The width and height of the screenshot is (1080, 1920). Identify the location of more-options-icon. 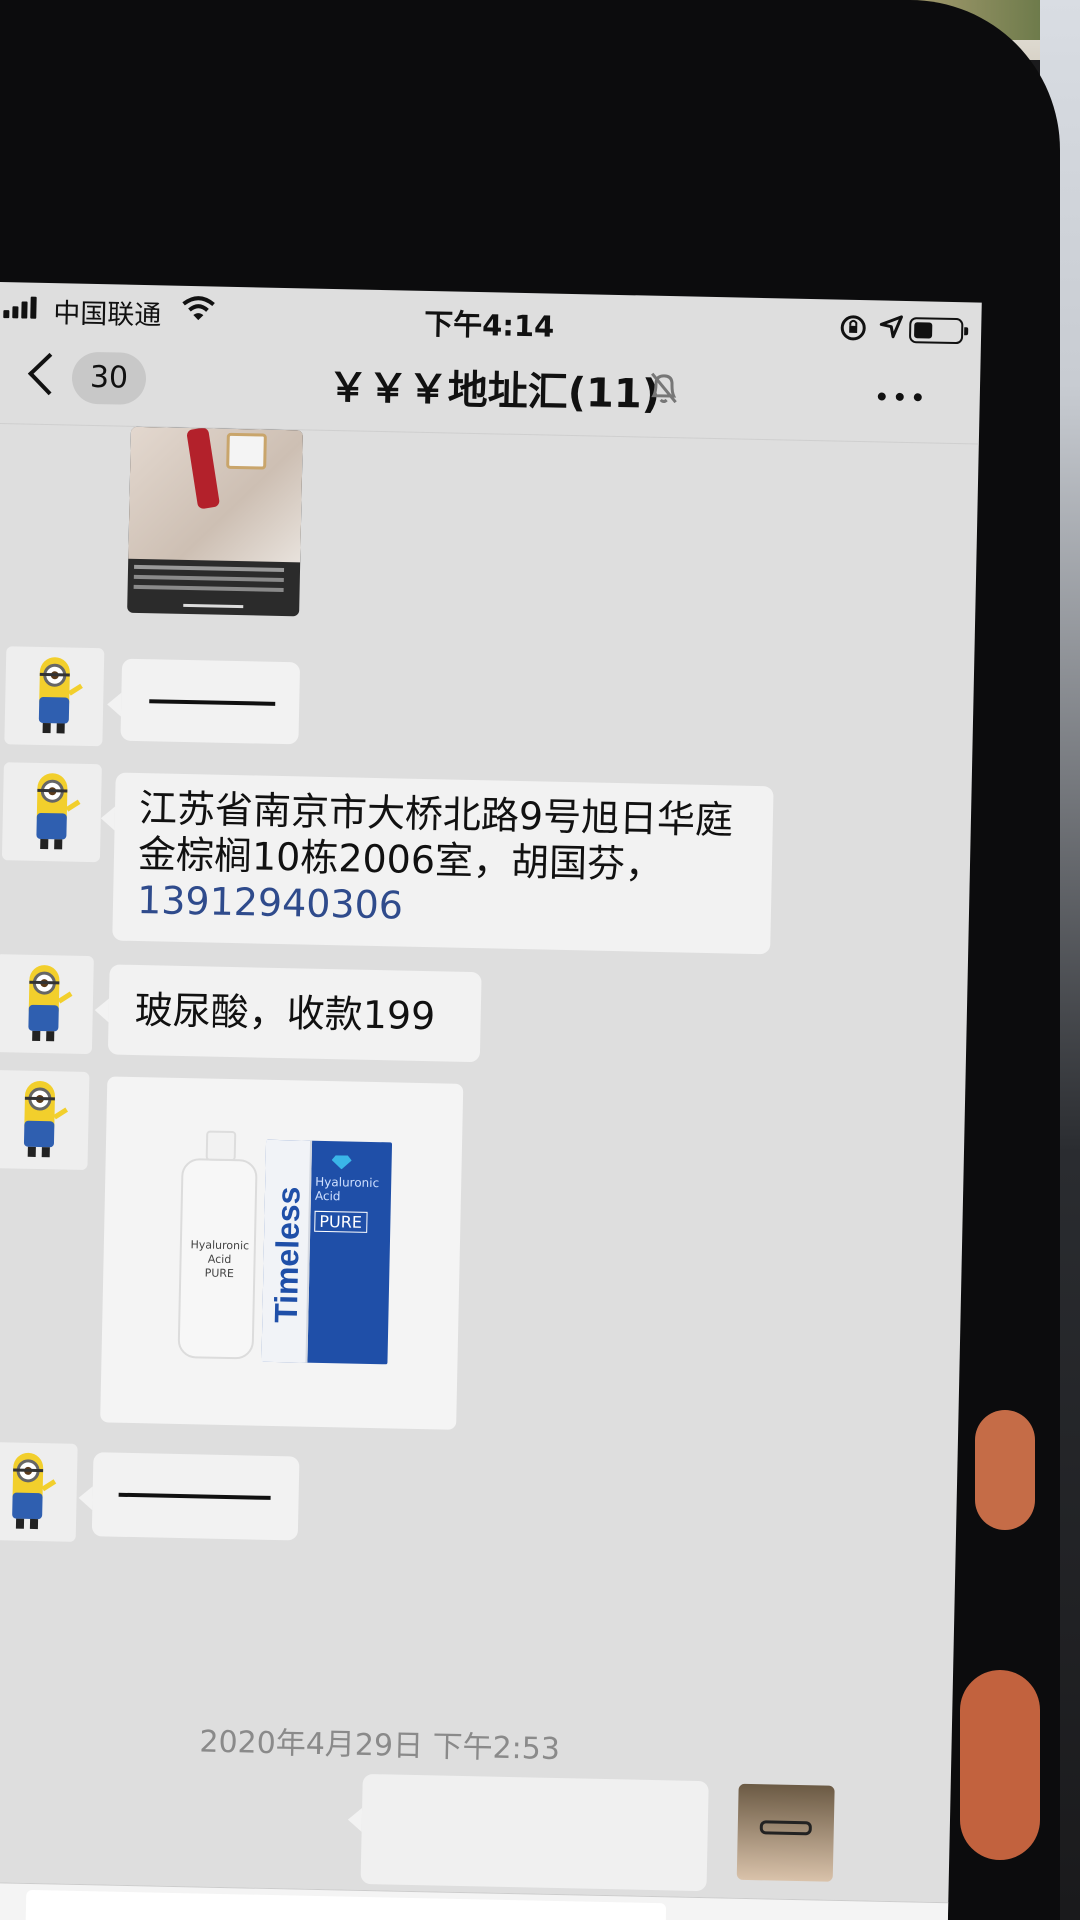
(899, 397).